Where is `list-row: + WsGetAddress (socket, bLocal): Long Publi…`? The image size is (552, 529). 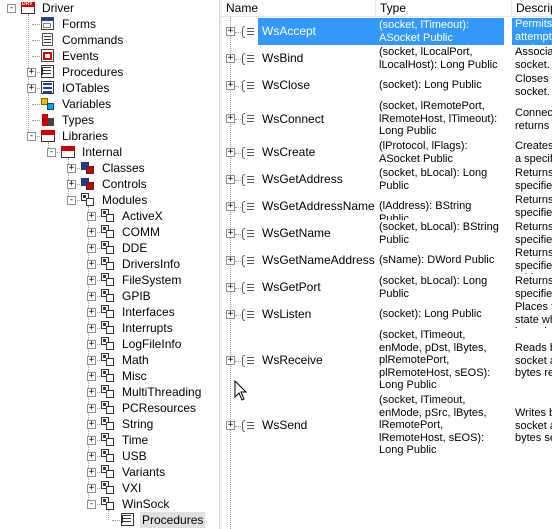
list-row: + WsGetAddress (socket, bLocal): Long Publi… is located at coordinates (387, 179).